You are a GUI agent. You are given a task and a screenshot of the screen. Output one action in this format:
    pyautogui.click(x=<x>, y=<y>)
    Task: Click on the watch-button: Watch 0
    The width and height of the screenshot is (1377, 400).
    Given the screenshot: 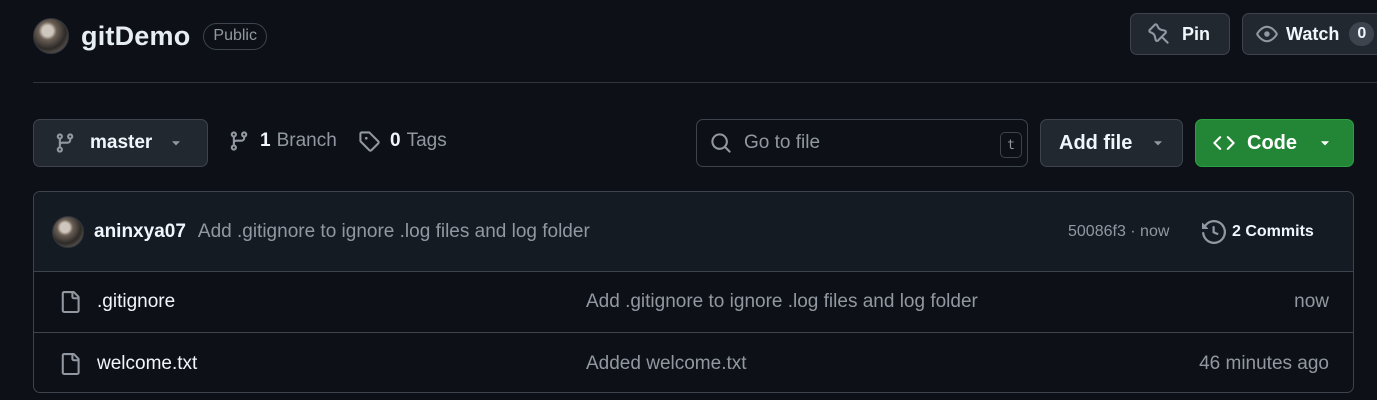 What is the action you would take?
    pyautogui.click(x=1309, y=34)
    